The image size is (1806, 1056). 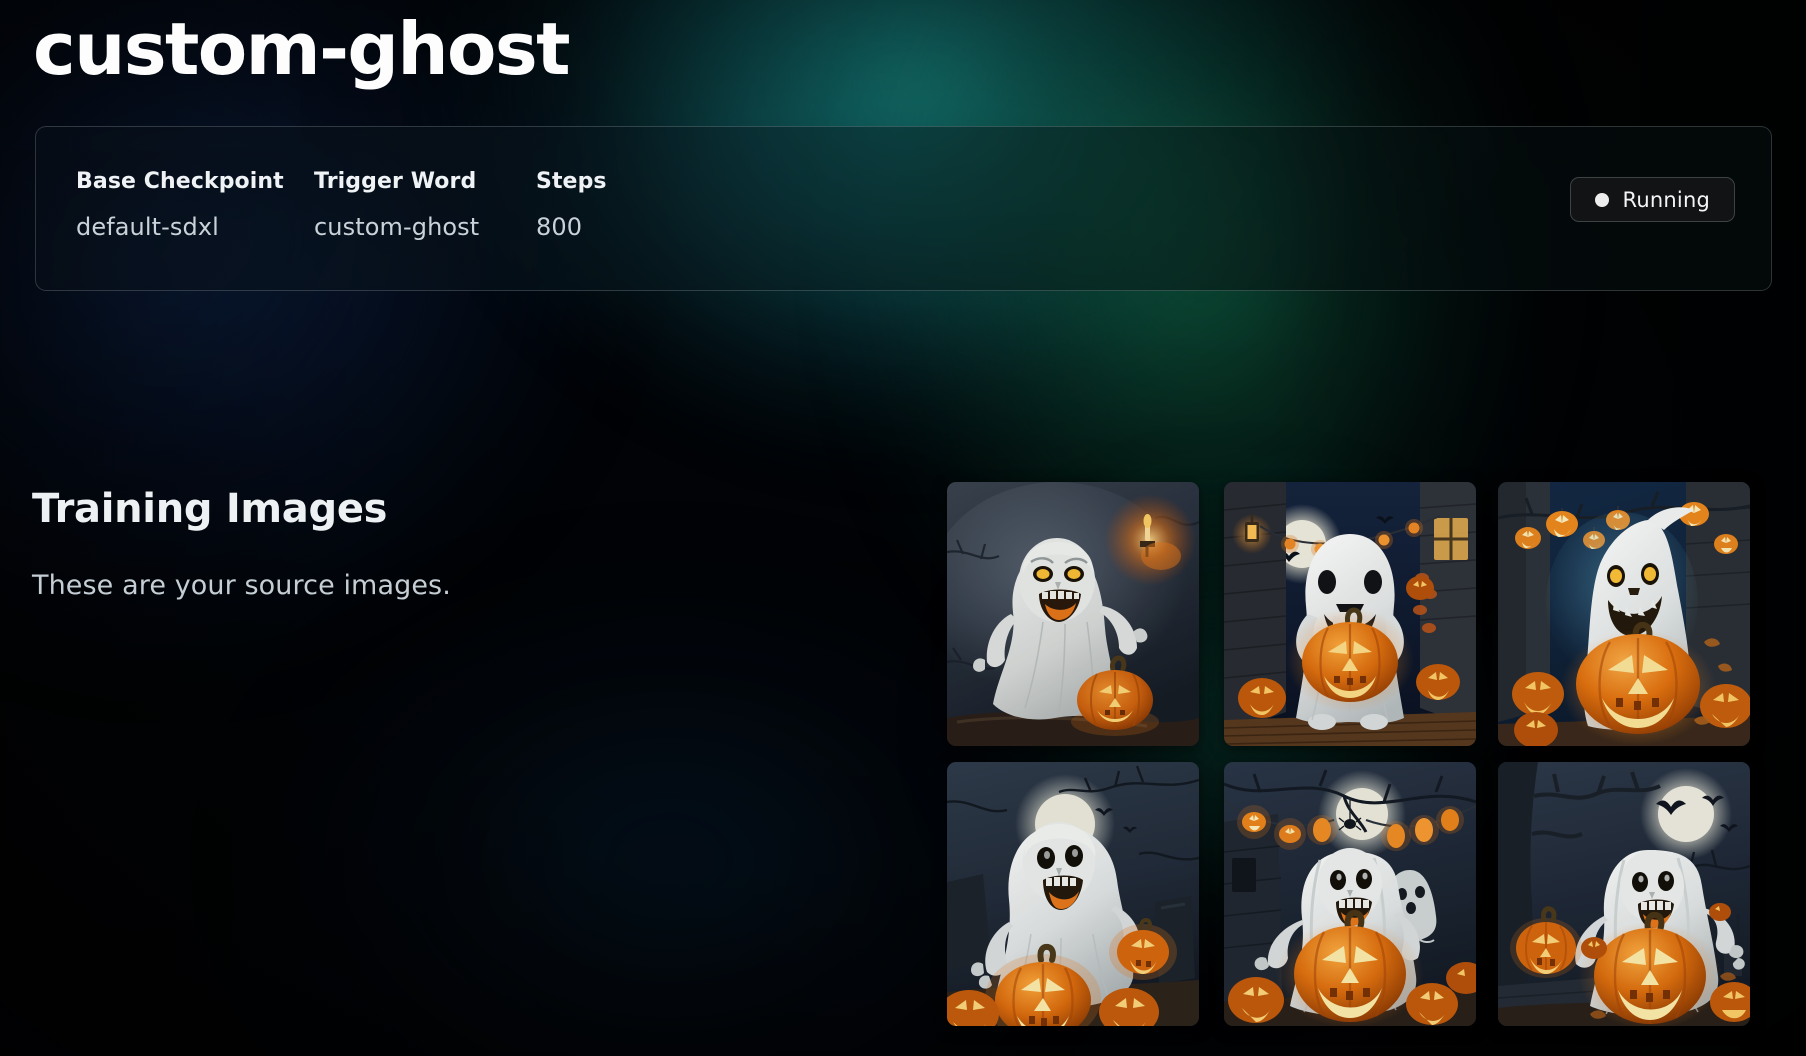 What do you see at coordinates (147, 227) in the screenshot?
I see `meta-value-base-checkpoint: default-sdxl` at bounding box center [147, 227].